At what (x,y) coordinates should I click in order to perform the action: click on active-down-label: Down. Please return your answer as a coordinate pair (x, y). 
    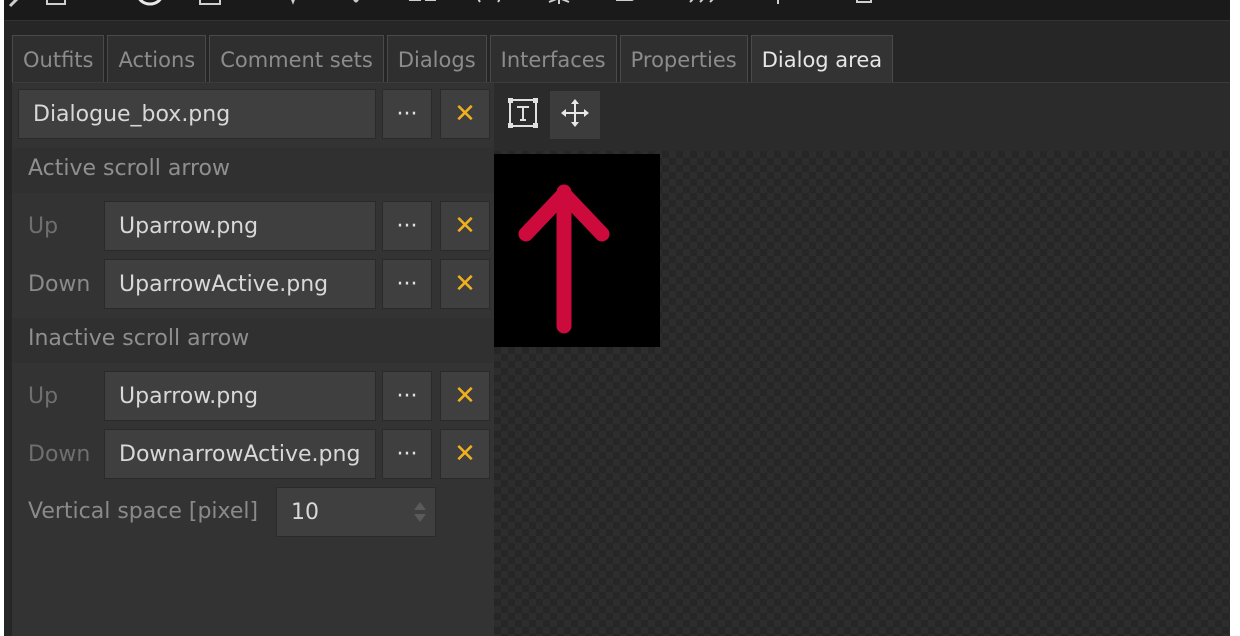
    Looking at the image, I should click on (59, 284).